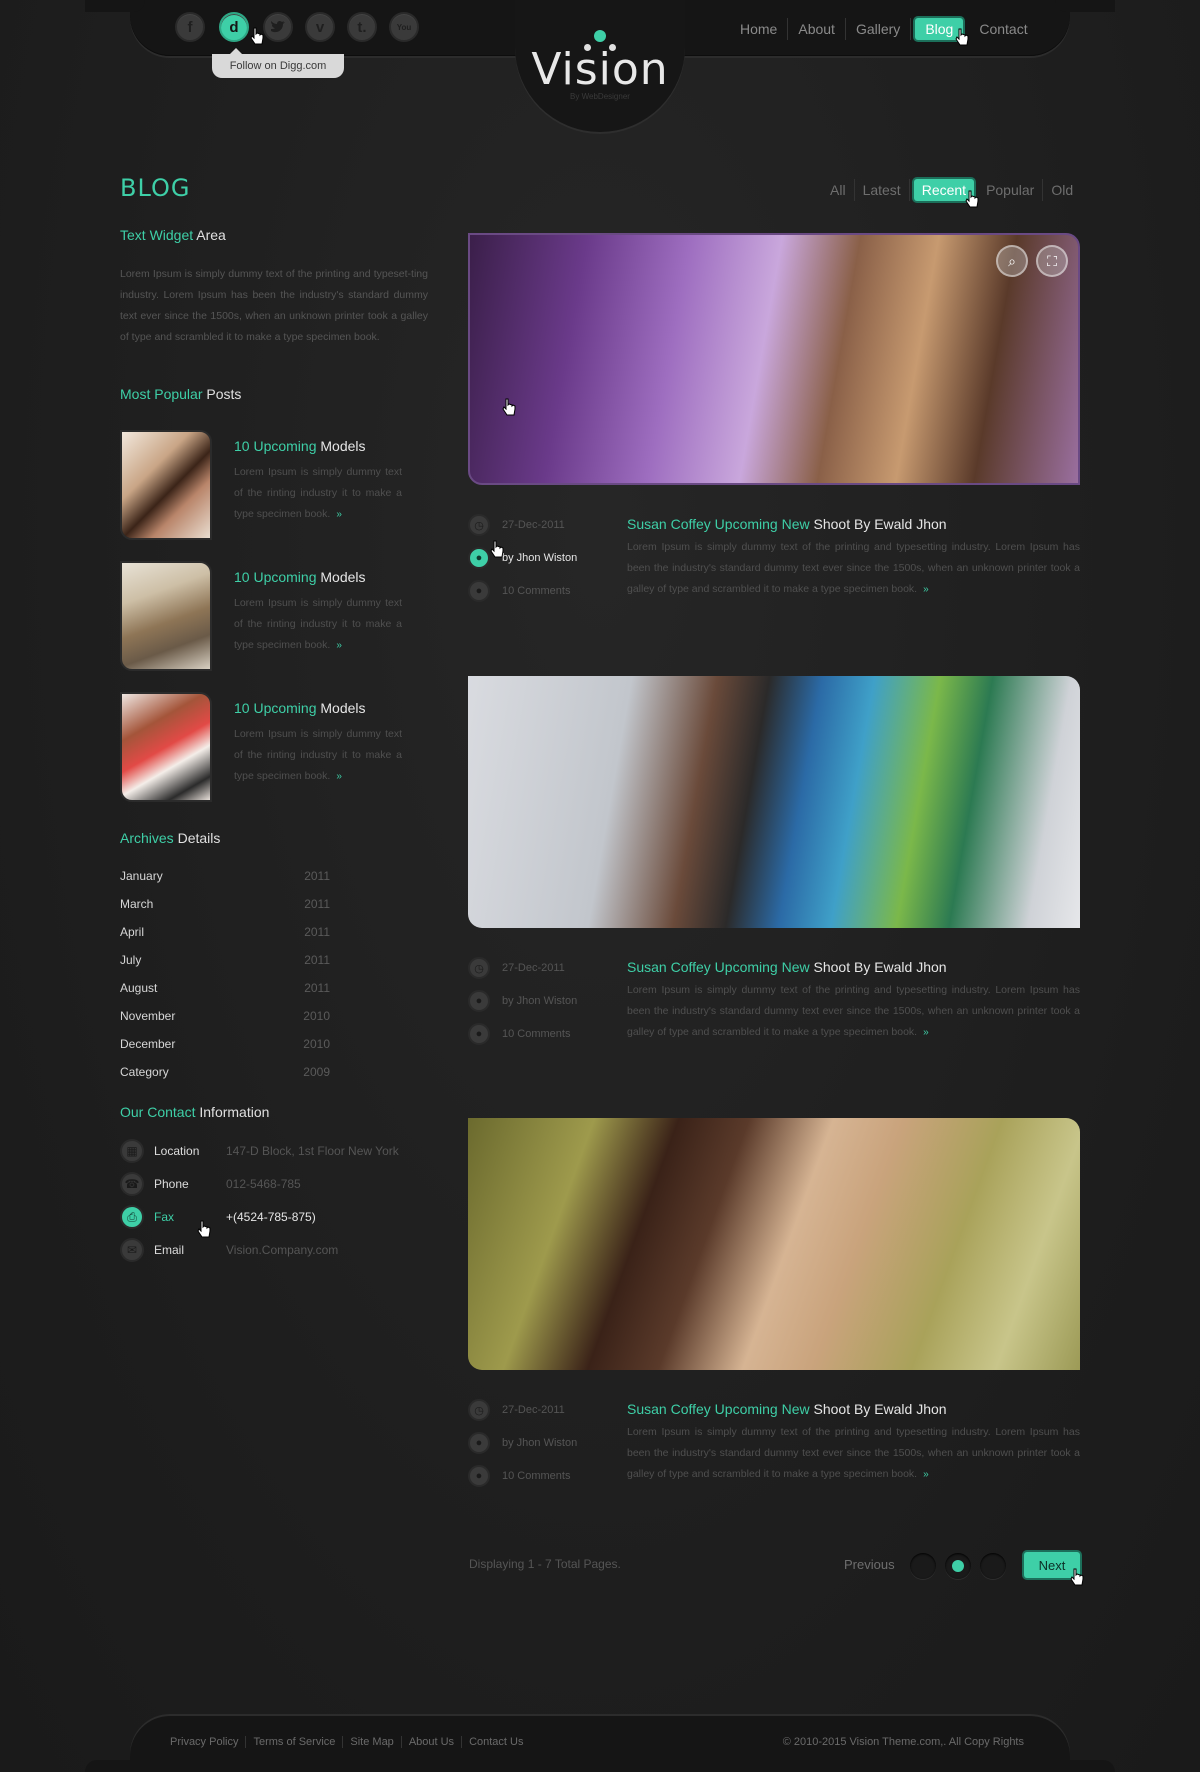 Image resolution: width=1200 pixels, height=1772 pixels. I want to click on digg-icon: d, so click(234, 27).